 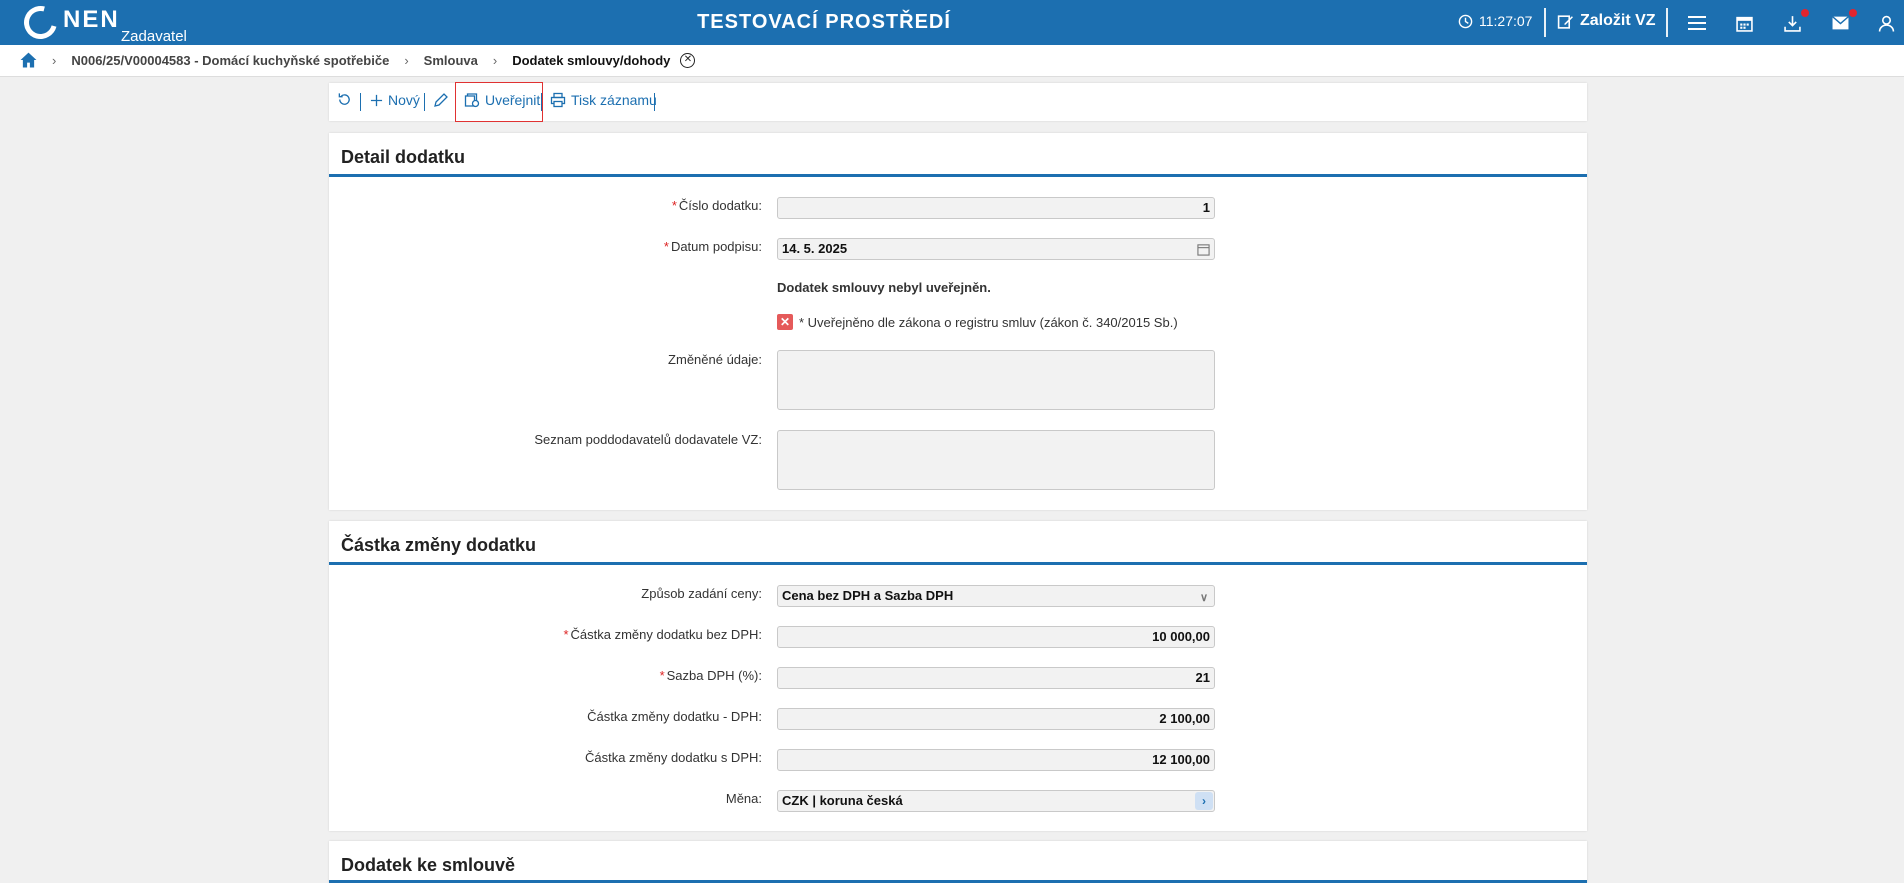 What do you see at coordinates (996, 637) in the screenshot?
I see `without-vat-field: 10 000,00` at bounding box center [996, 637].